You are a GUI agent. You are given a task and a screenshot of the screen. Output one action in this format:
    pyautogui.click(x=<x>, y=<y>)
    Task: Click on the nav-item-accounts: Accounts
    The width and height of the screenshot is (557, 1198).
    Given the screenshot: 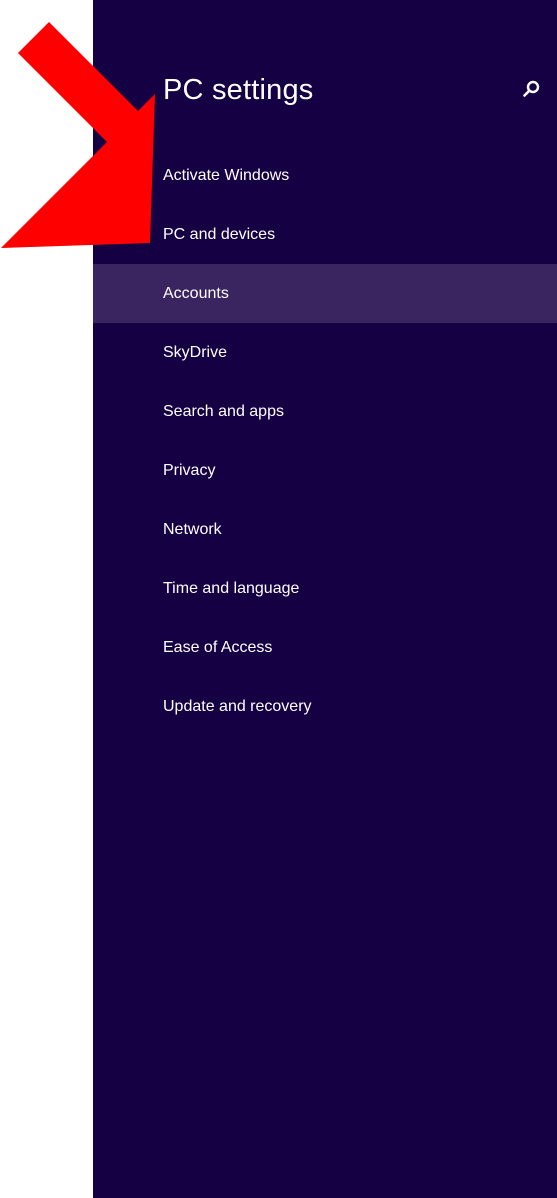 What is the action you would take?
    pyautogui.click(x=325, y=293)
    